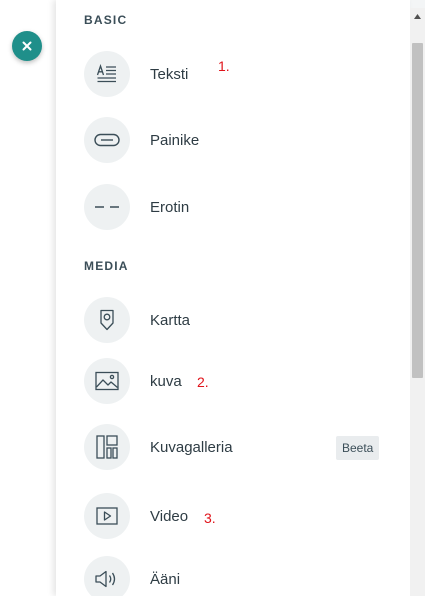 This screenshot has width=425, height=596. I want to click on block-item-label: Video, so click(169, 516).